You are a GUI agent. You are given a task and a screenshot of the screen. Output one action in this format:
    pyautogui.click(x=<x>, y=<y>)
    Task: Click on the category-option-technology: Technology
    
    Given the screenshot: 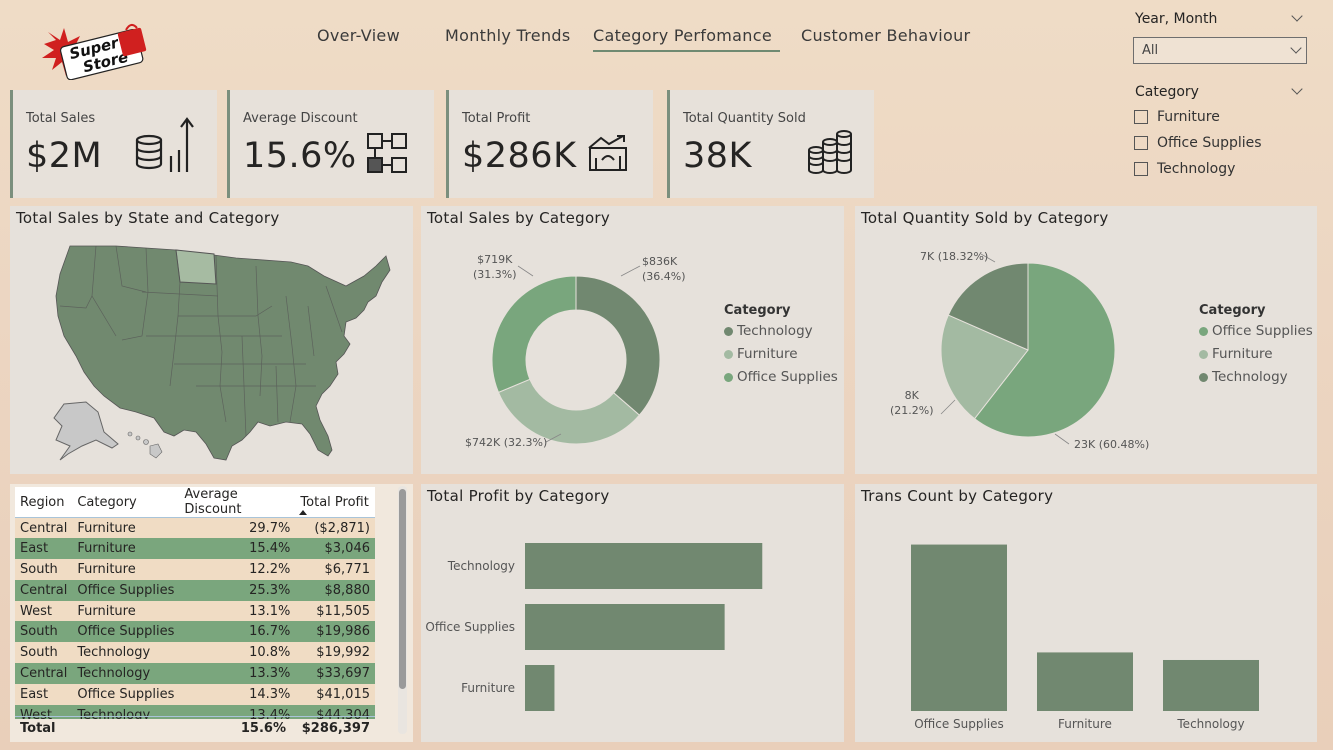 What is the action you would take?
    pyautogui.click(x=1184, y=169)
    